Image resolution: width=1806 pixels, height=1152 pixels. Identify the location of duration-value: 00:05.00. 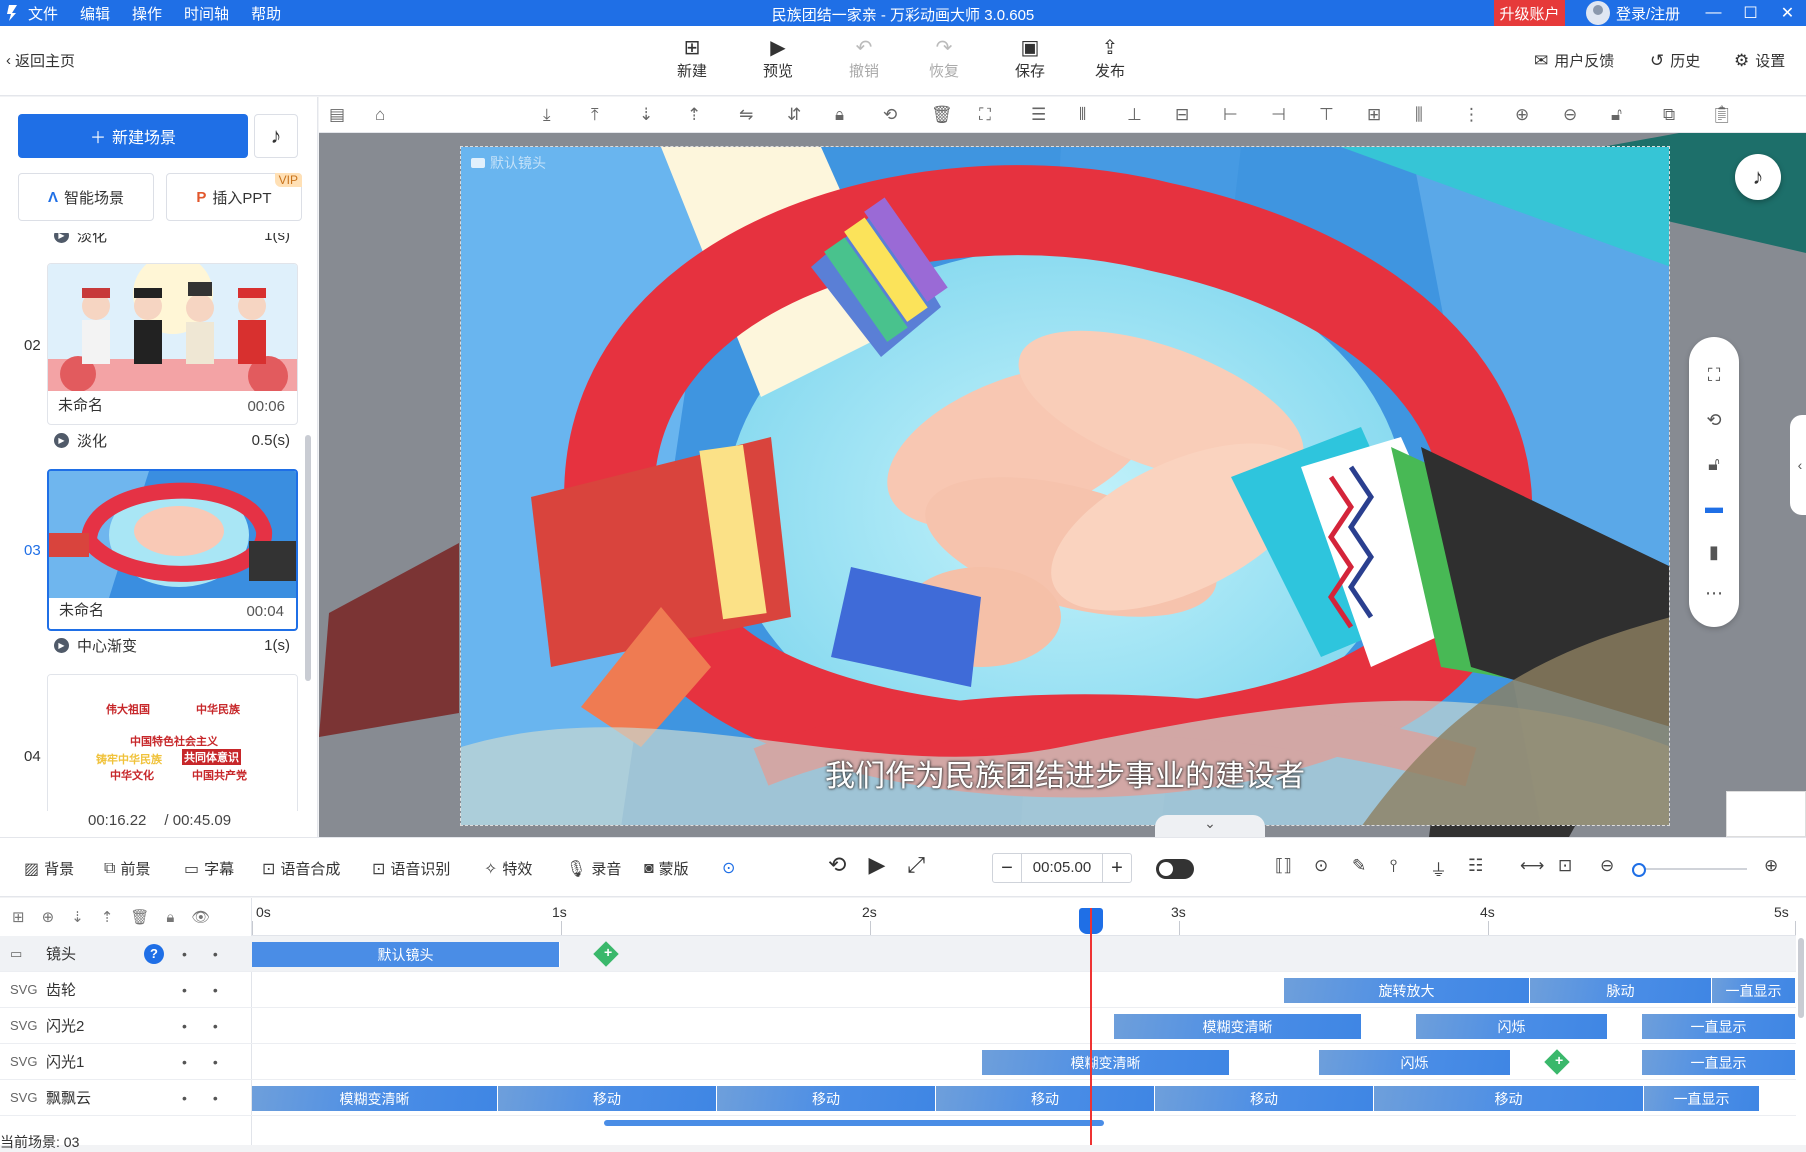
(1062, 868).